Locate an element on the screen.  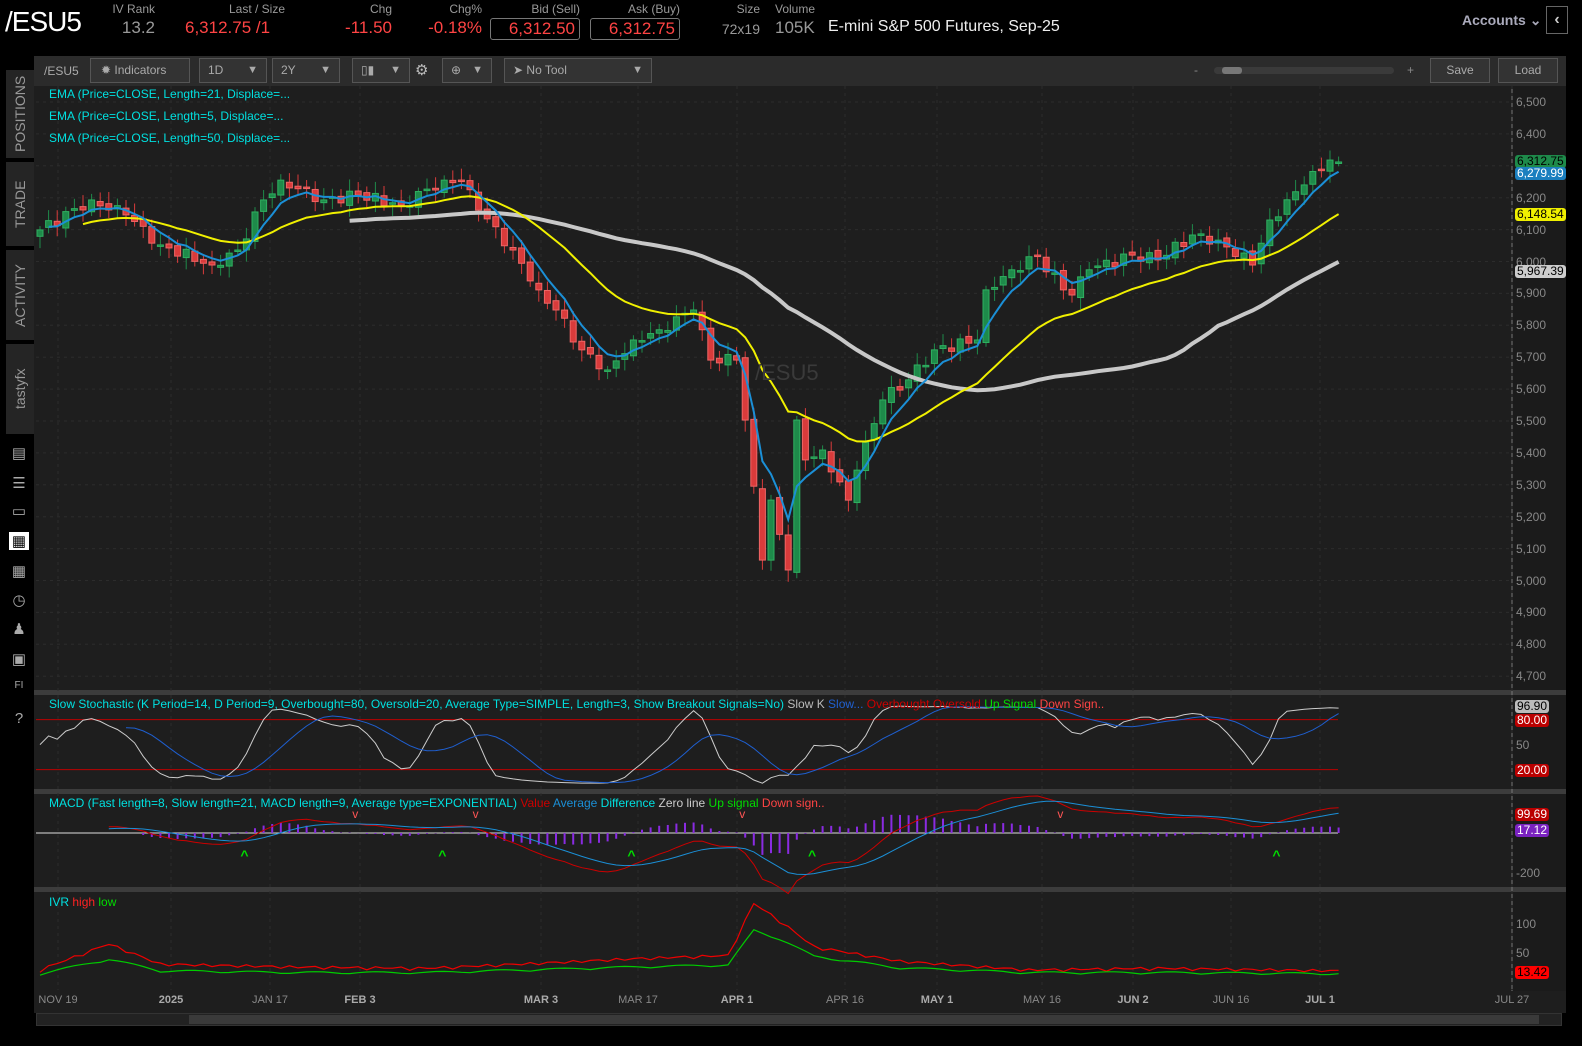
macd-diff-badge: 17.12 is located at coordinates (1532, 830).